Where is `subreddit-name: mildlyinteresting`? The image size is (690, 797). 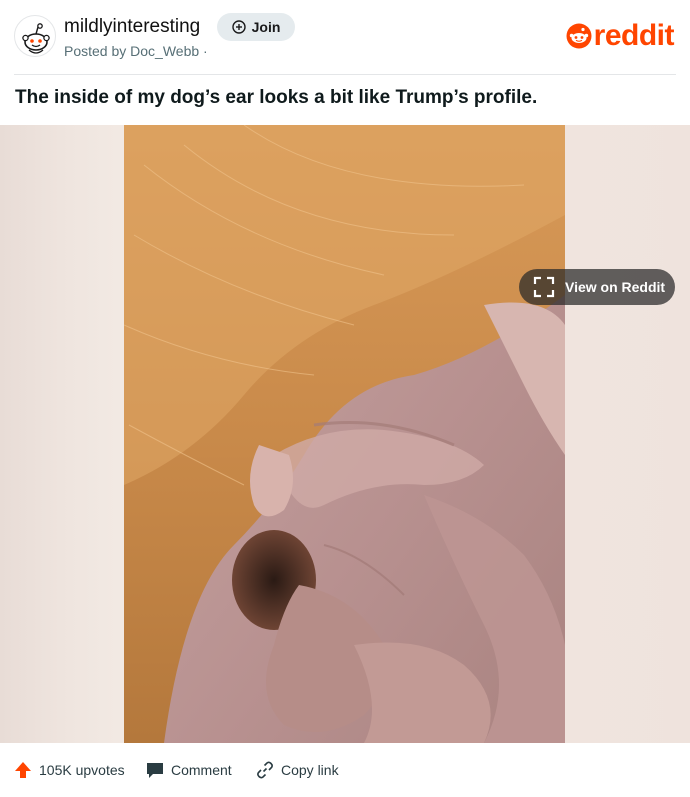
subreddit-name: mildlyinteresting is located at coordinates (132, 27).